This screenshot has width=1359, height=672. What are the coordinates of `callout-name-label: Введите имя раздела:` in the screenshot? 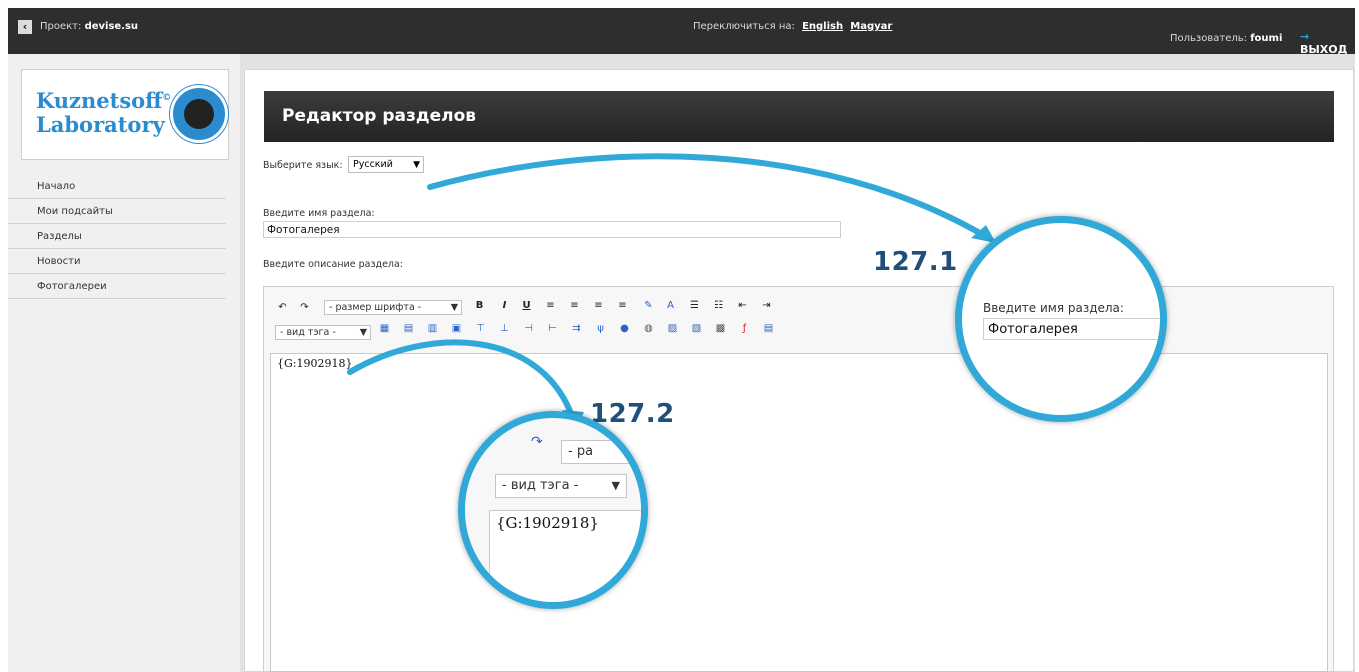 It's located at (1053, 308).